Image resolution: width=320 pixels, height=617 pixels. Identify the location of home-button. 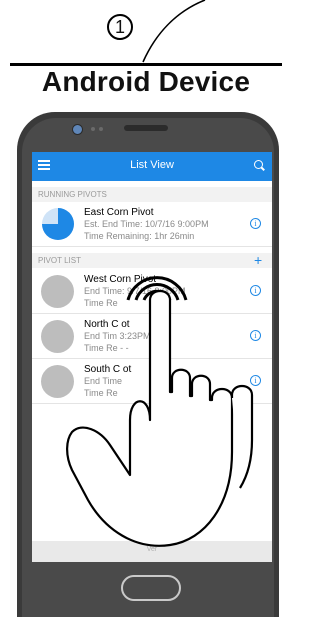
(151, 588).